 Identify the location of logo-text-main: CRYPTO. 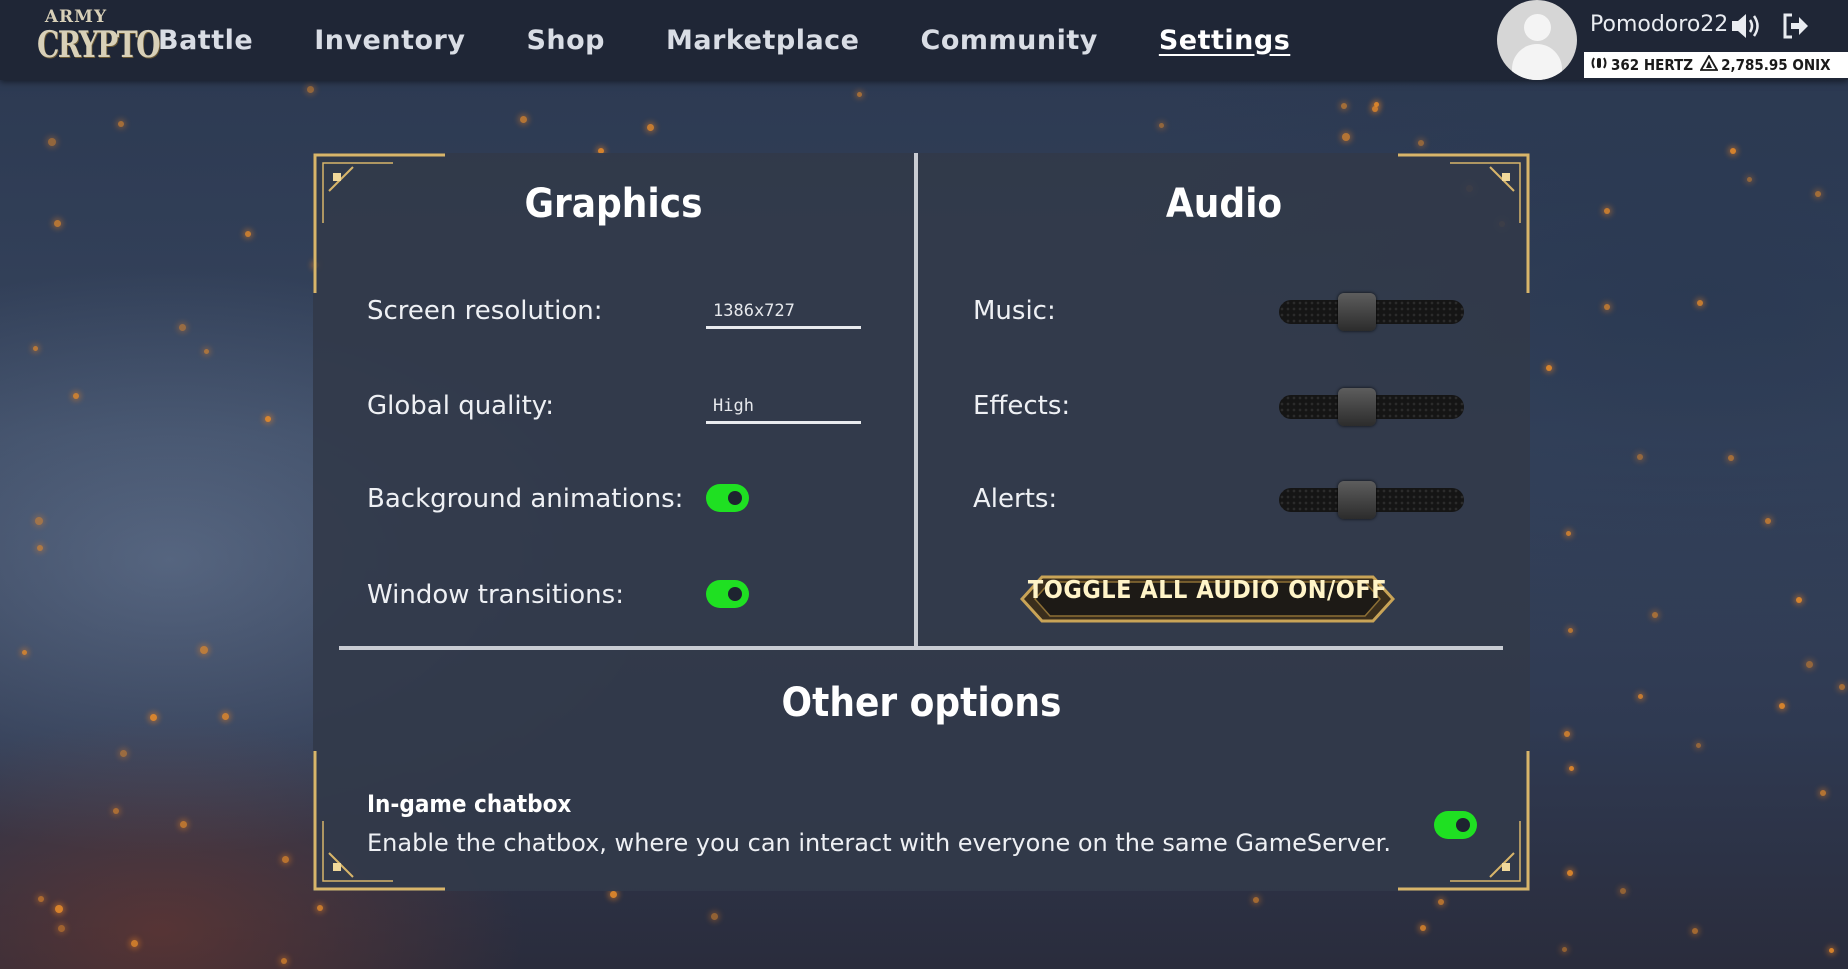
(99, 45).